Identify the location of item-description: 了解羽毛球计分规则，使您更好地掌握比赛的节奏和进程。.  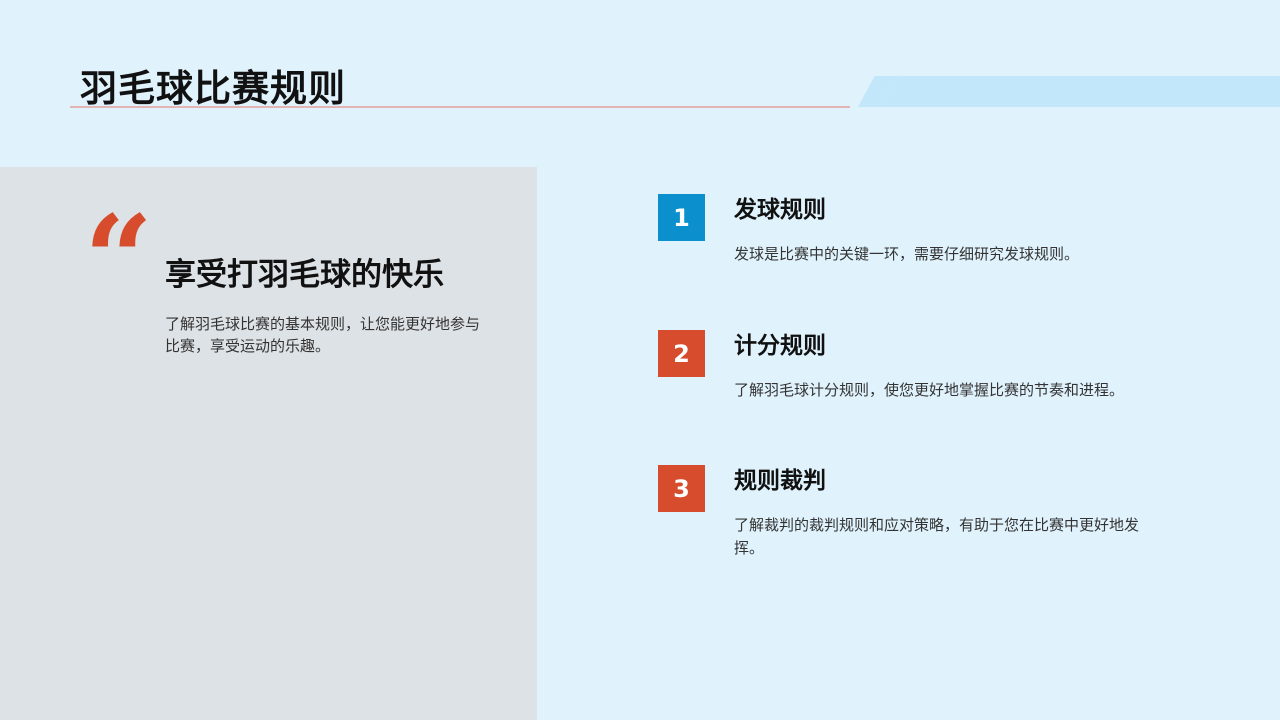
(929, 390).